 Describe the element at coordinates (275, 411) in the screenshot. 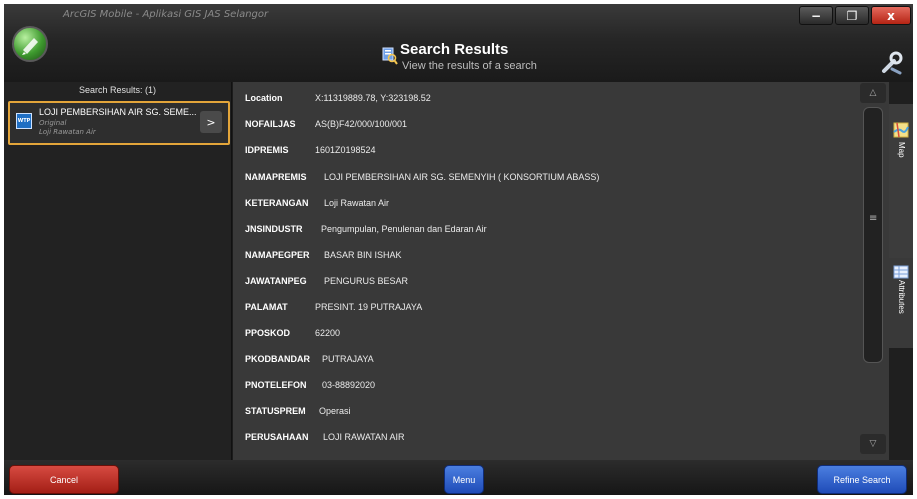

I see `attribute-label: STATUSPREM` at that location.